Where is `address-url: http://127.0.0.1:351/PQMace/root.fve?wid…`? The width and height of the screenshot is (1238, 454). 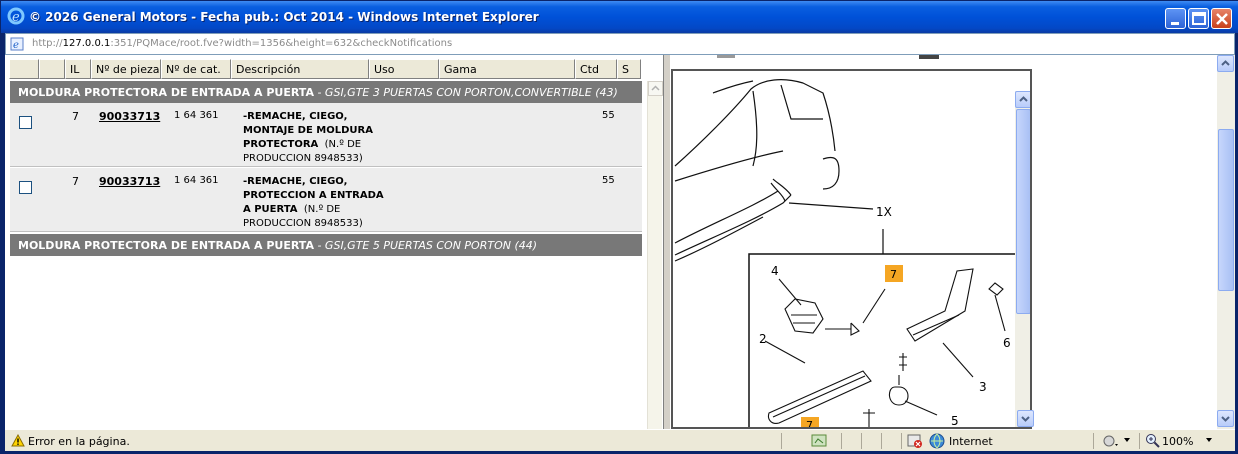 address-url: http://127.0.0.1:351/PQMace/root.fve?wid… is located at coordinates (242, 43).